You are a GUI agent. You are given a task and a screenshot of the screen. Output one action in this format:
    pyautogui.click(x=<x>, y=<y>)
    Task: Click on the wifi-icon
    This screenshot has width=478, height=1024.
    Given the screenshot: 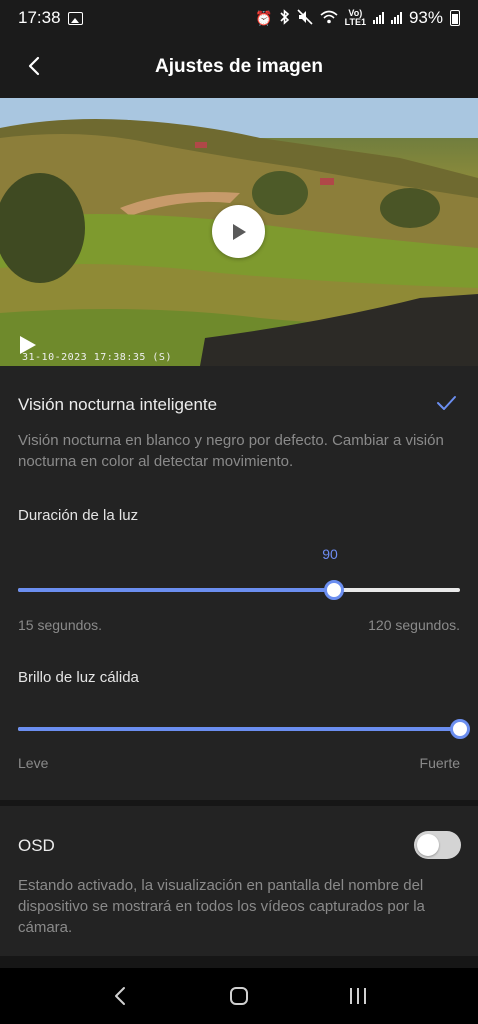 What is the action you would take?
    pyautogui.click(x=329, y=18)
    